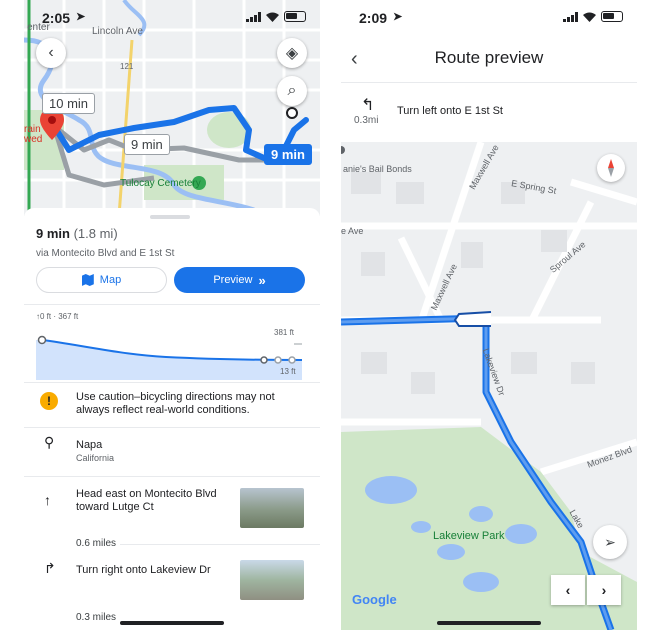 The image size is (645, 630). I want to click on compass-button, so click(611, 168).